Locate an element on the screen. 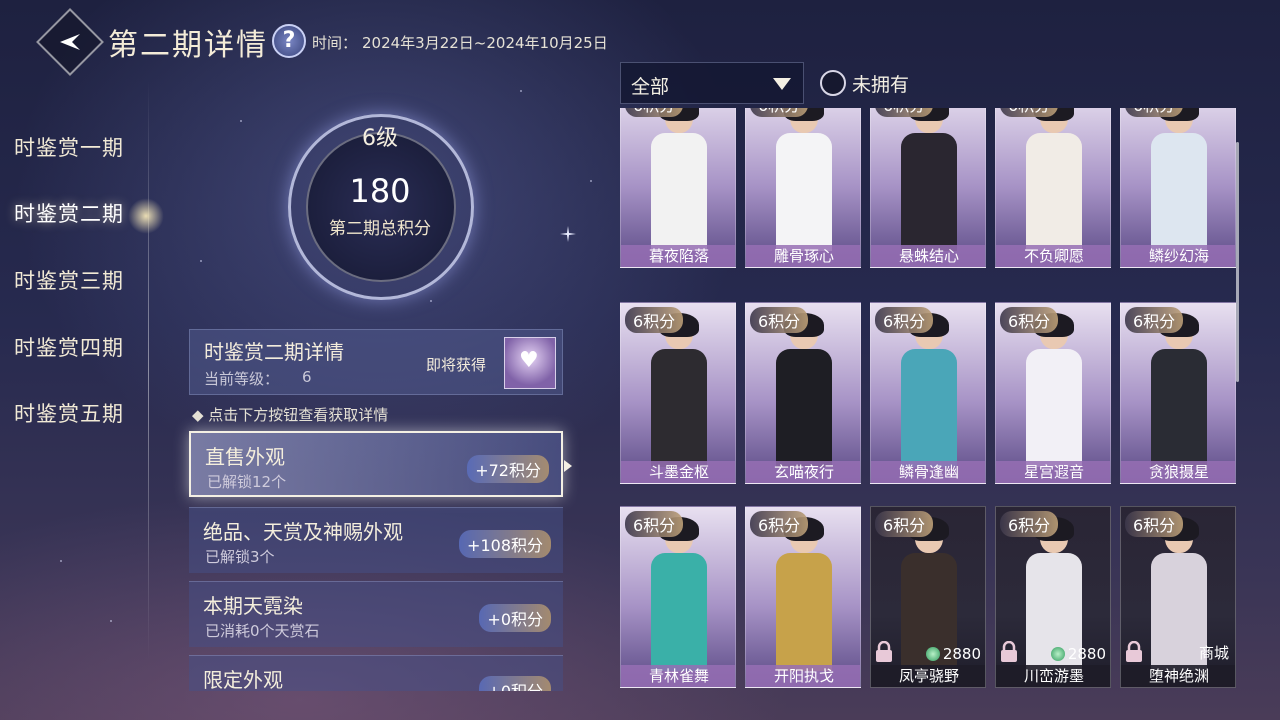 The height and width of the screenshot is (720, 1280). outfit-card: 6积分星宫遐音 is located at coordinates (1053, 393).